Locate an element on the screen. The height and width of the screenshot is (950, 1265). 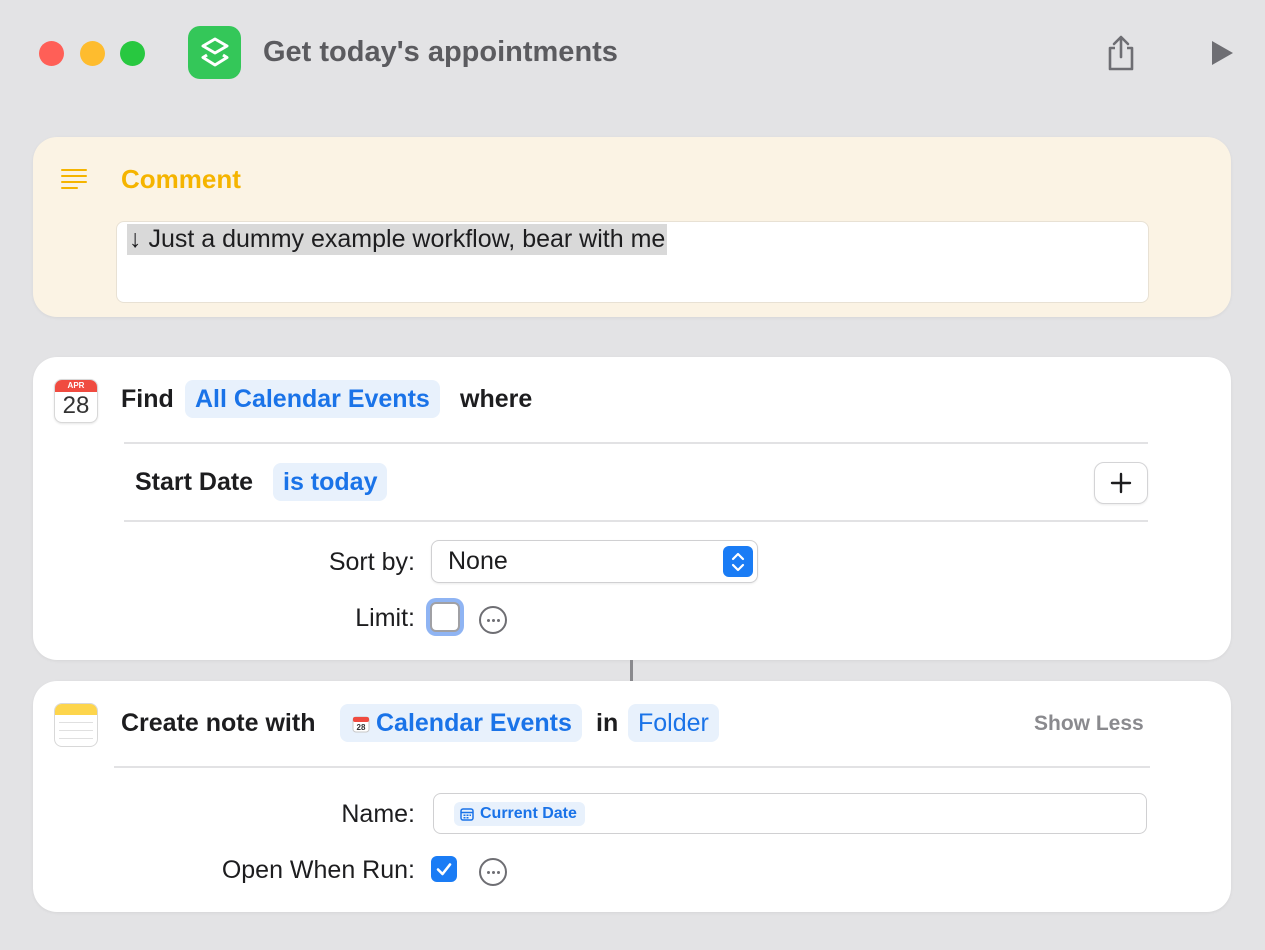
svg-text: 28 is located at coordinates (361, 727).